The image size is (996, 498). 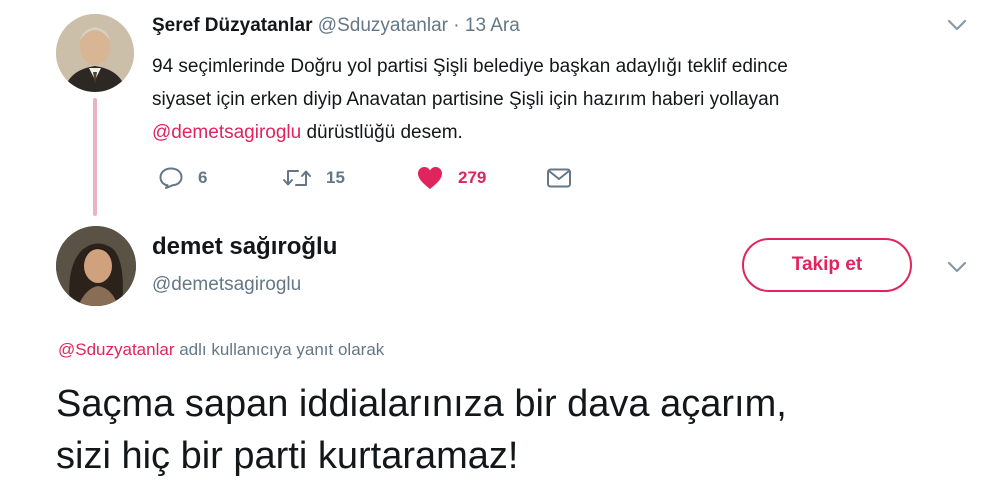 What do you see at coordinates (547, 132) in the screenshot?
I see `parent-text-line: @demetsagiroglu dürüstlüğü desem.` at bounding box center [547, 132].